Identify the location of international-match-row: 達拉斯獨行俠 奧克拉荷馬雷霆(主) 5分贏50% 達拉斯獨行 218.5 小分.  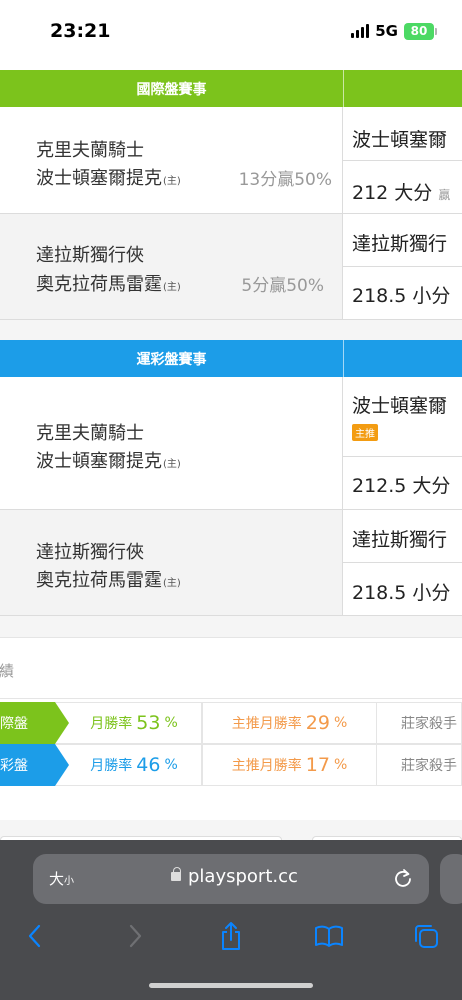
(231, 267).